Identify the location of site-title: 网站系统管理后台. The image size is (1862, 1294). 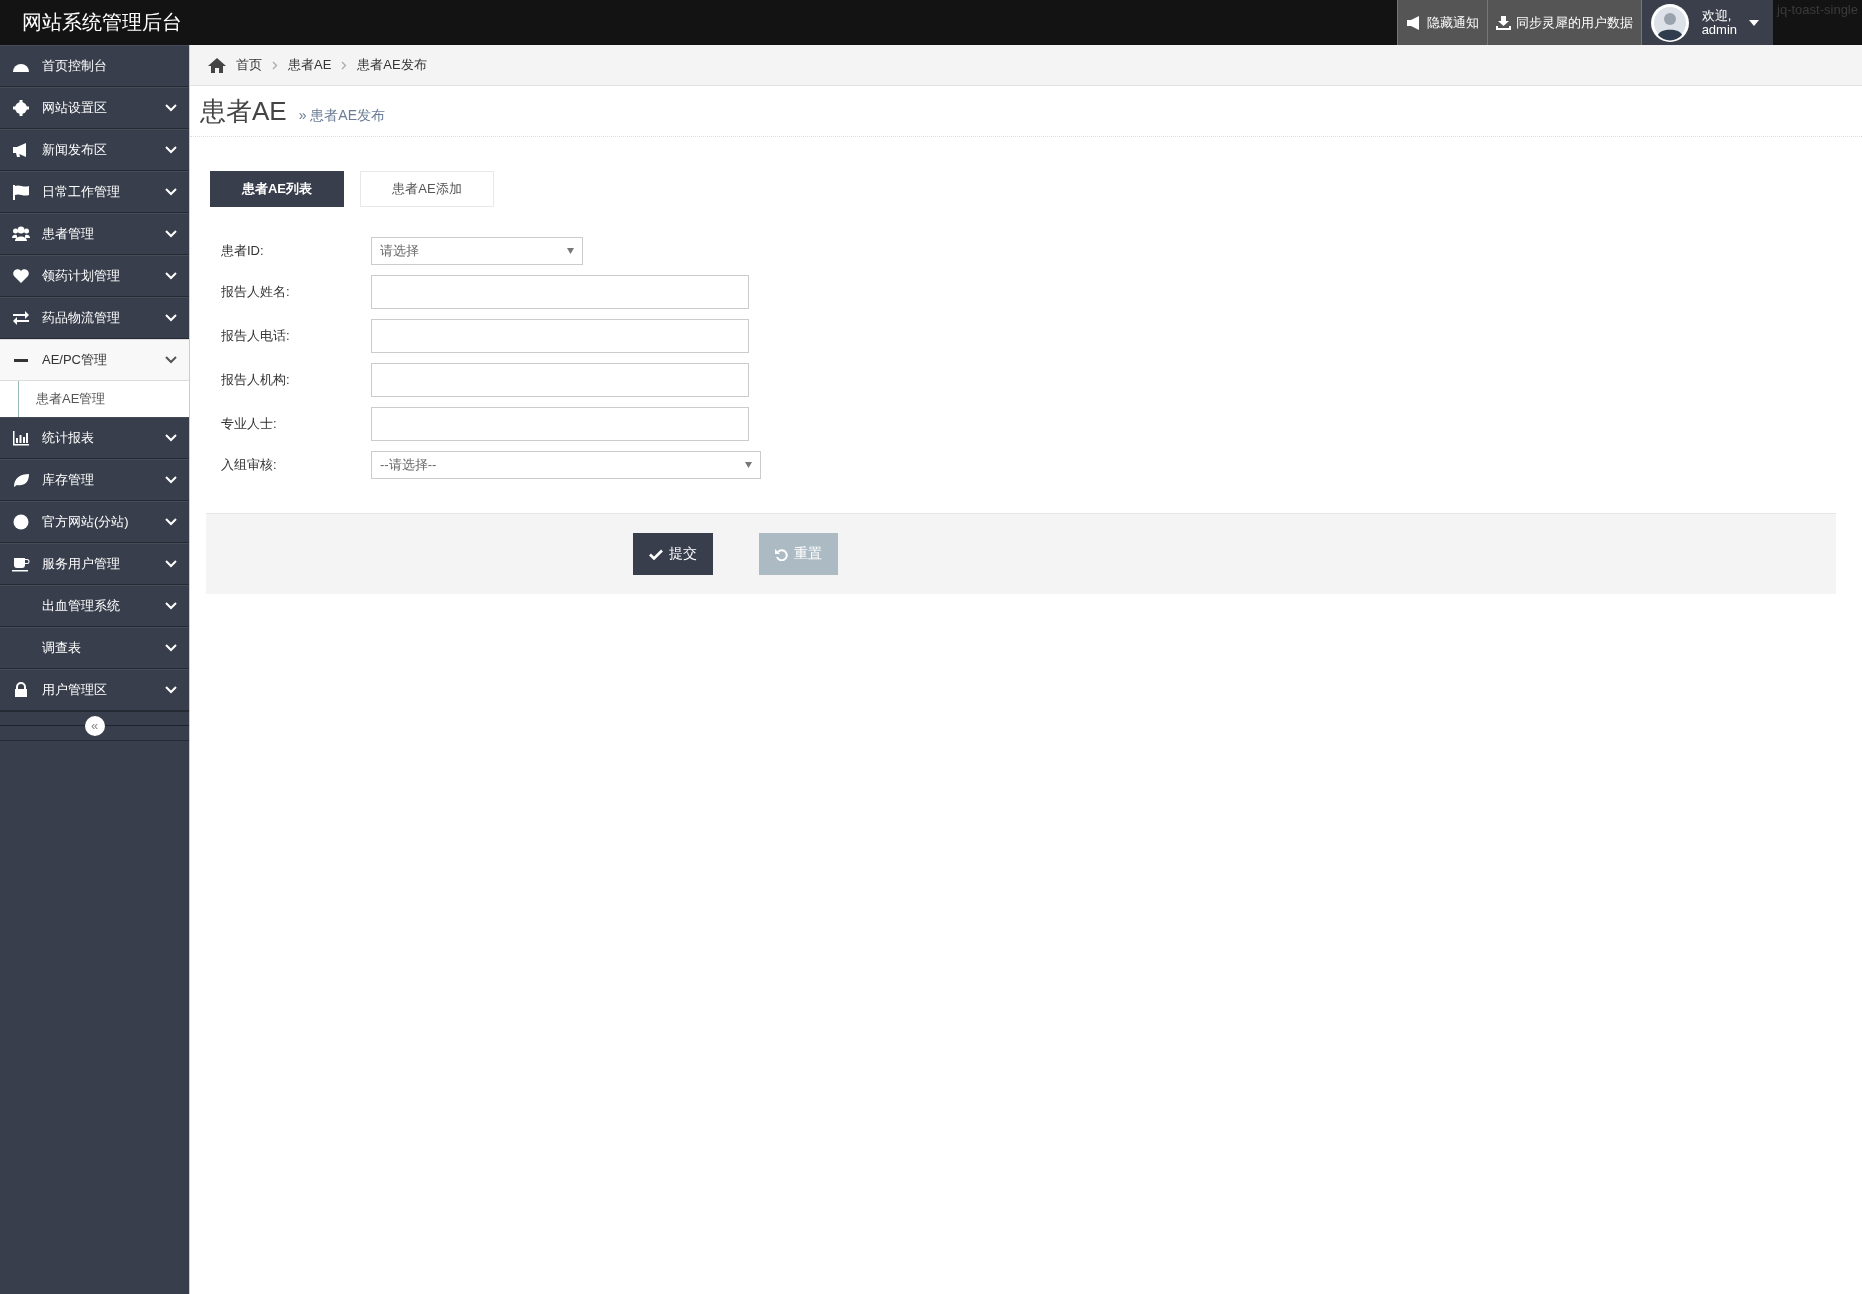
(101, 22).